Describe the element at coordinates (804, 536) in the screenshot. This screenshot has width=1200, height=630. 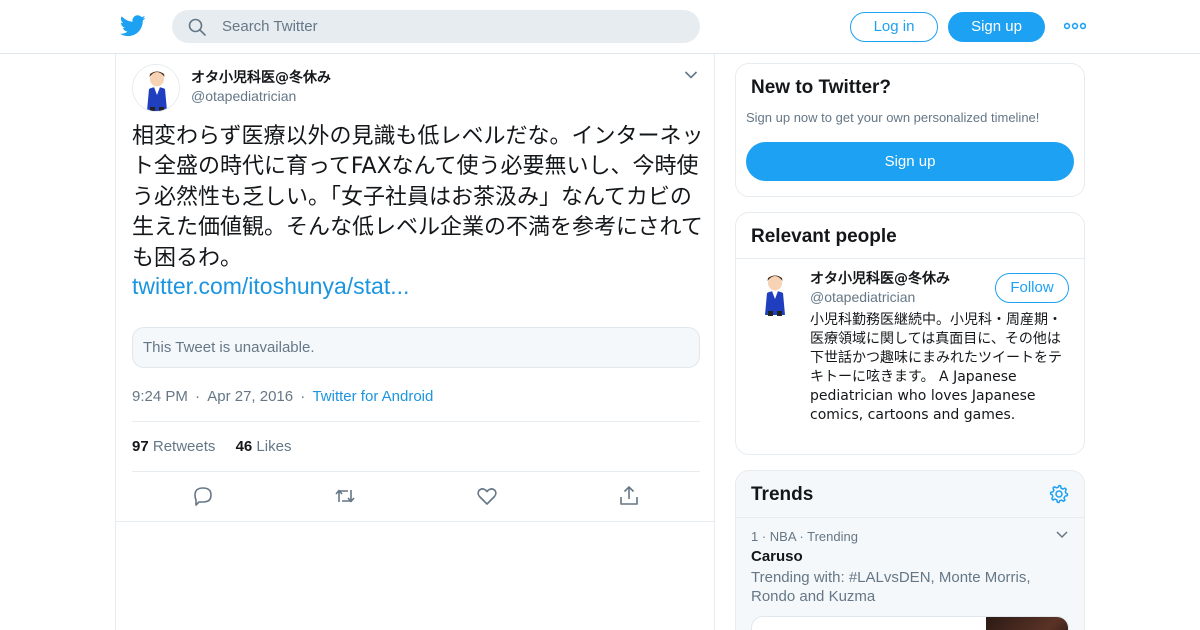
I see `trend-meta: 1 · NBA · Trending` at that location.